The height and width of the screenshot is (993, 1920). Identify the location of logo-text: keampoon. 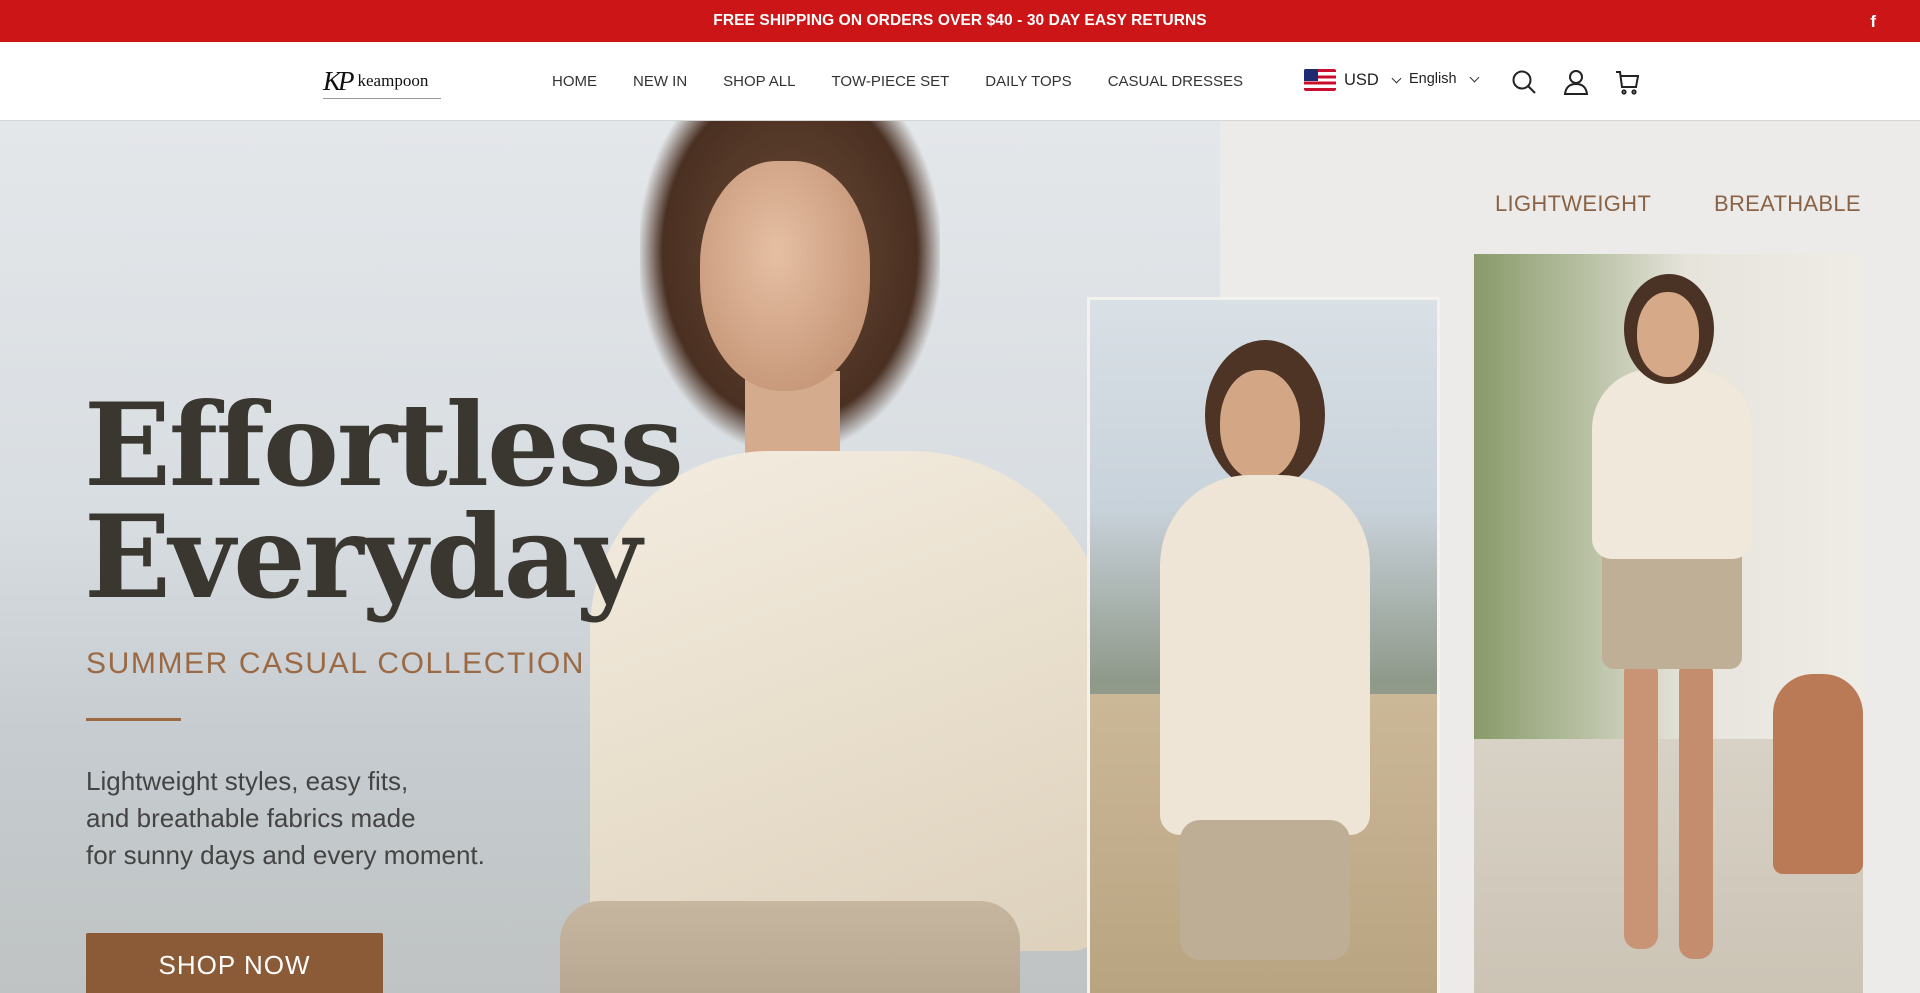
(393, 80).